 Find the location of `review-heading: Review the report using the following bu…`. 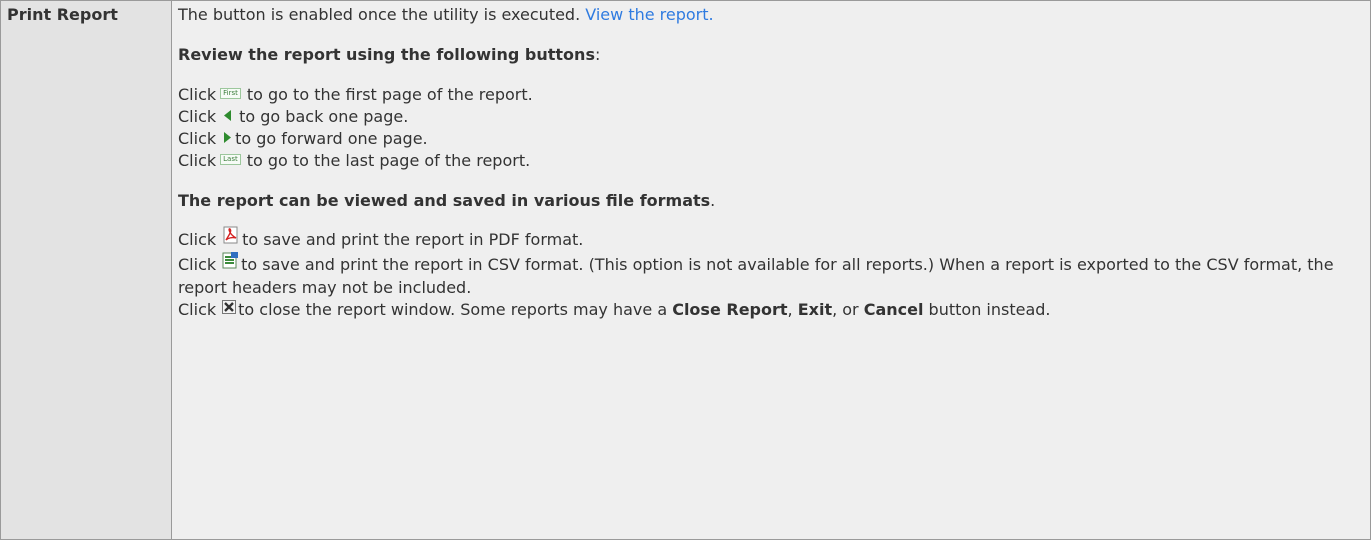

review-heading: Review the report using the following bu… is located at coordinates (771, 55).